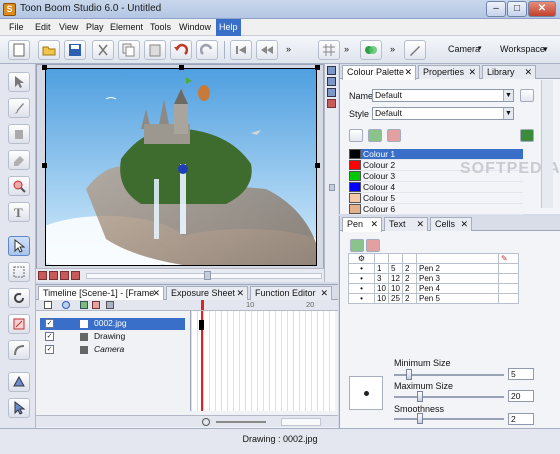 The width and height of the screenshot is (560, 454). I want to click on tab-properties: Properties ✕, so click(449, 72).